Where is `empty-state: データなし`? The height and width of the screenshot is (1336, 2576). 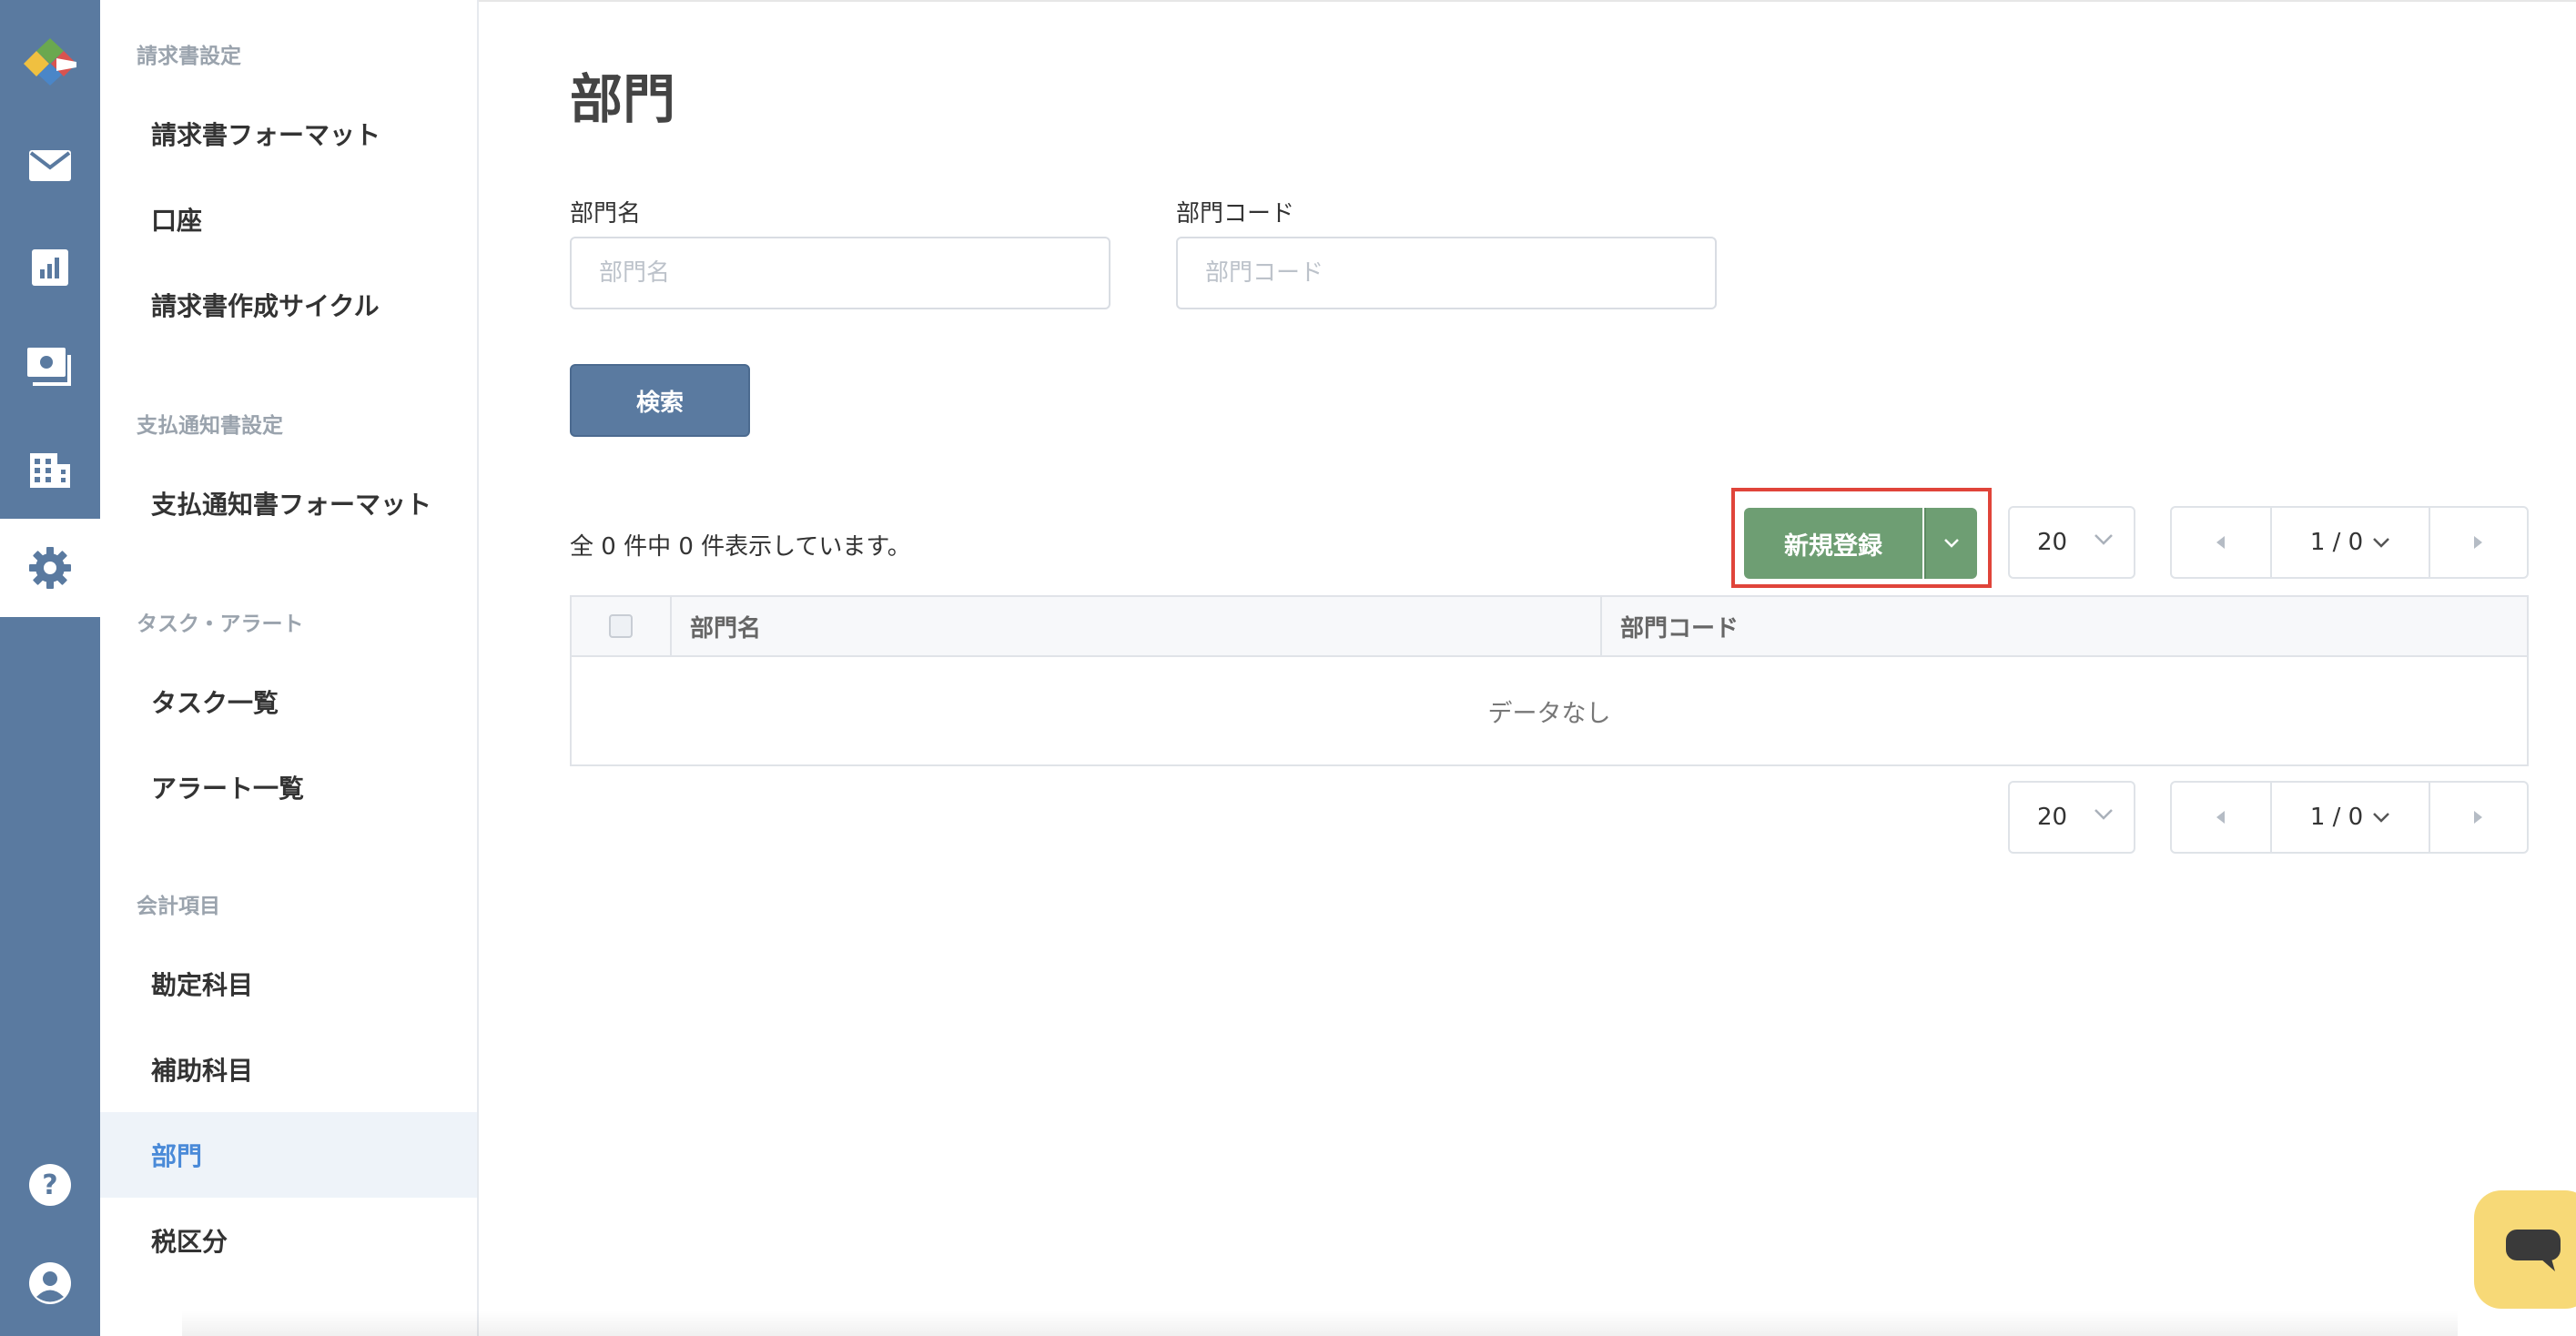
empty-state: データなし is located at coordinates (1549, 713).